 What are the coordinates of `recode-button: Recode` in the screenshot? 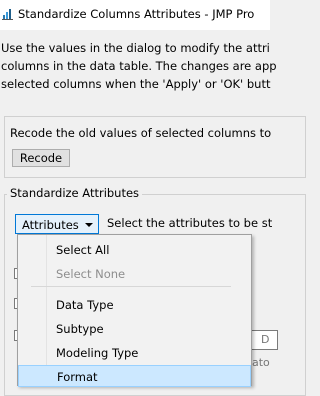 It's located at (41, 158).